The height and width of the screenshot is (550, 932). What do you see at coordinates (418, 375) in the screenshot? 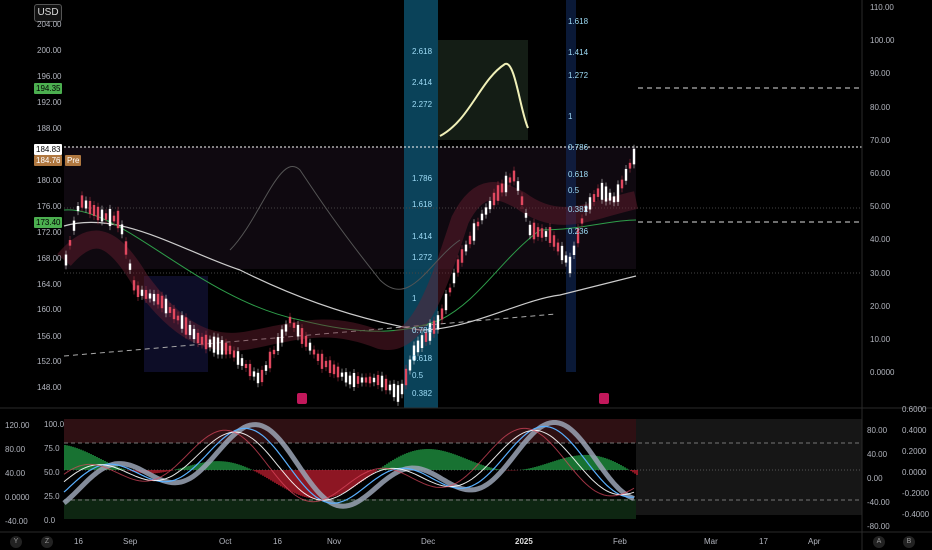
I see `fib-level-label: 0.5` at bounding box center [418, 375].